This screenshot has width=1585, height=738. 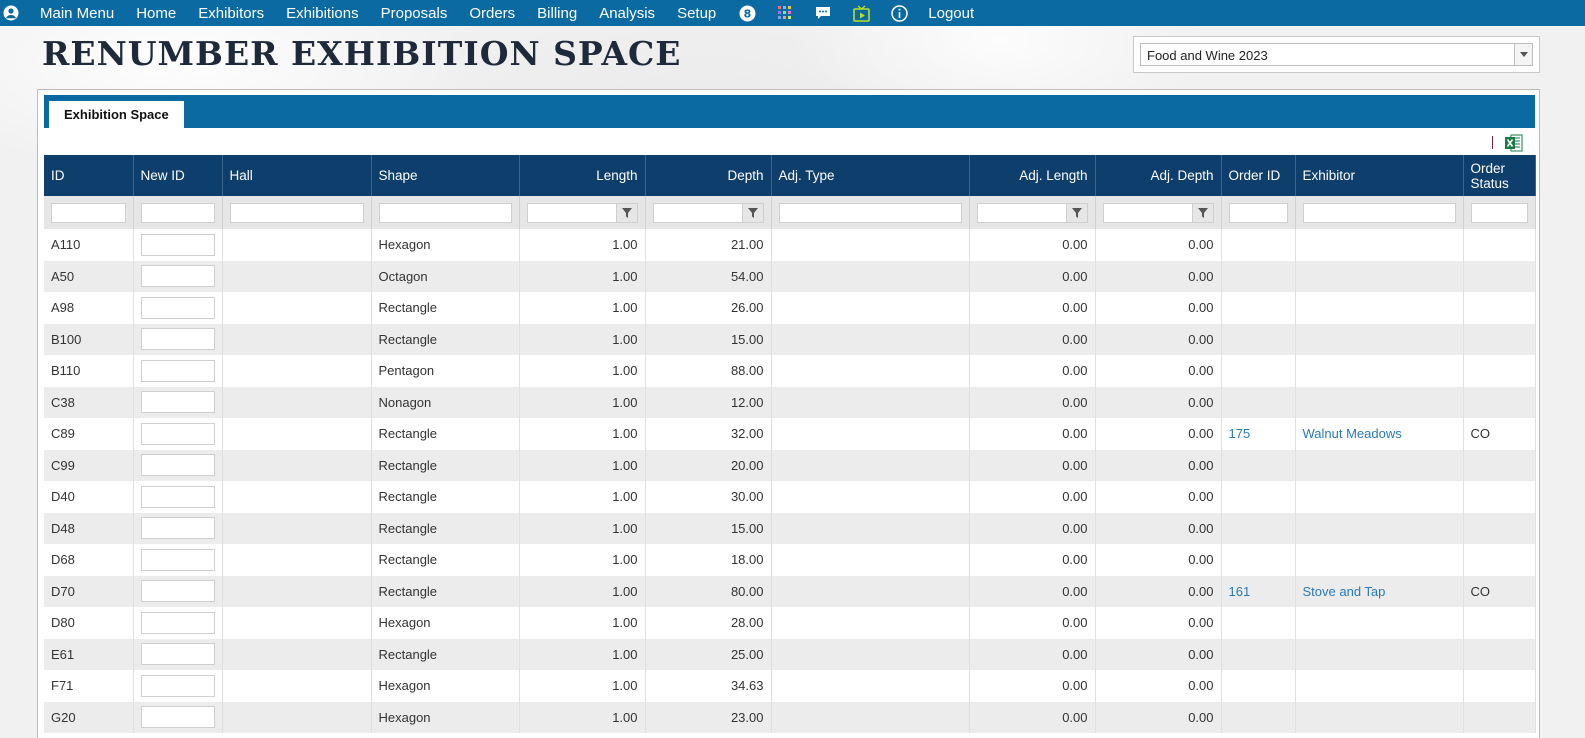 I want to click on exhibition-select: Food and Wine 2023, so click(x=1336, y=54).